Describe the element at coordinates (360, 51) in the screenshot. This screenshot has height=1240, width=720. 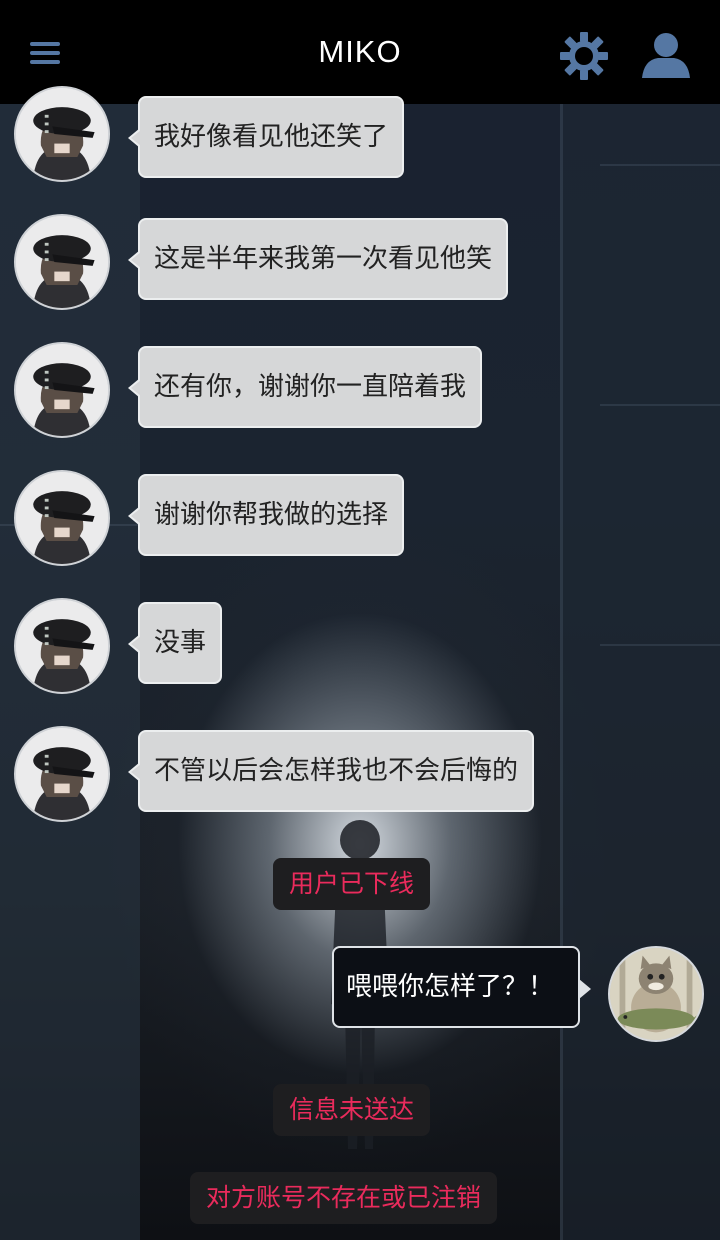
I see `chat-title: MIKO` at that location.